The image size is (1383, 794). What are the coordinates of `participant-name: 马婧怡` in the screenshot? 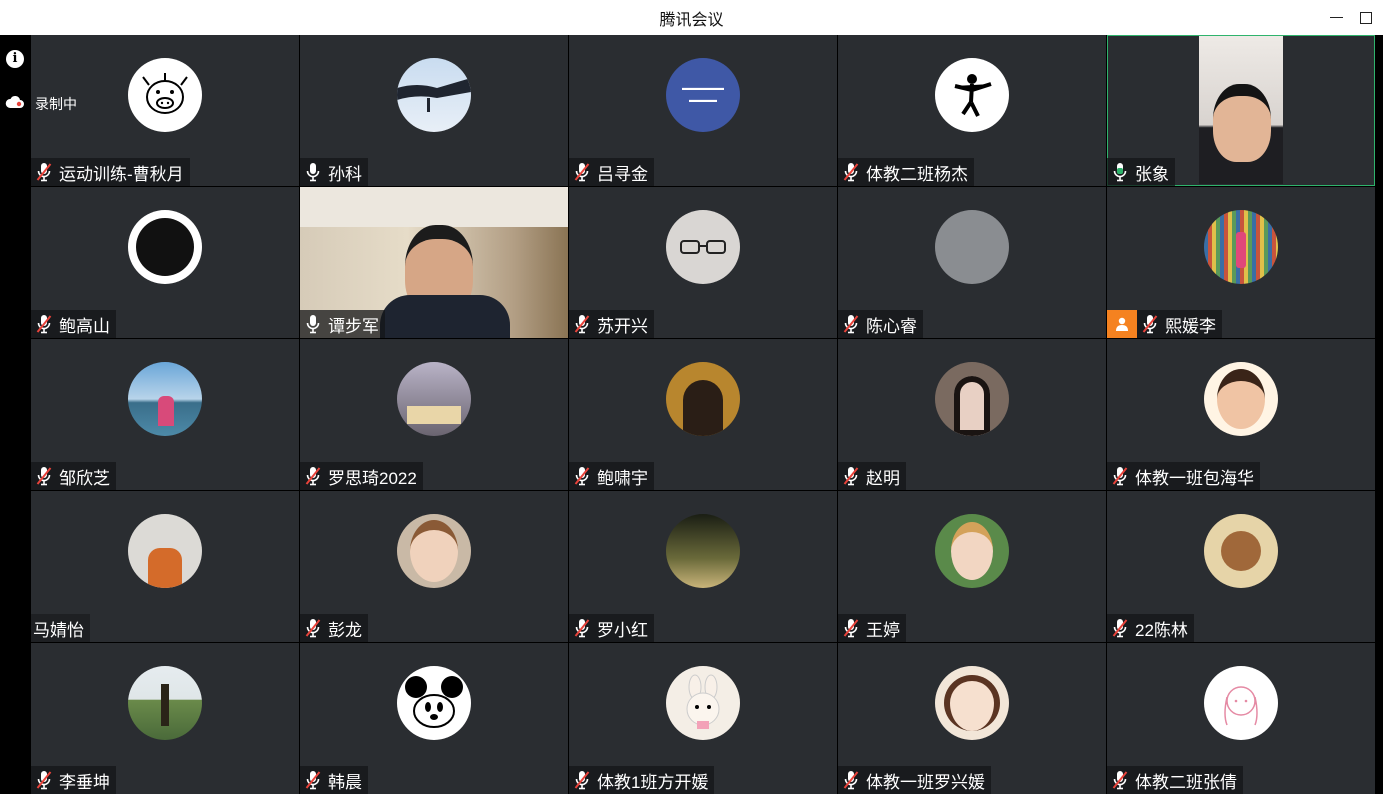 It's located at (58, 630).